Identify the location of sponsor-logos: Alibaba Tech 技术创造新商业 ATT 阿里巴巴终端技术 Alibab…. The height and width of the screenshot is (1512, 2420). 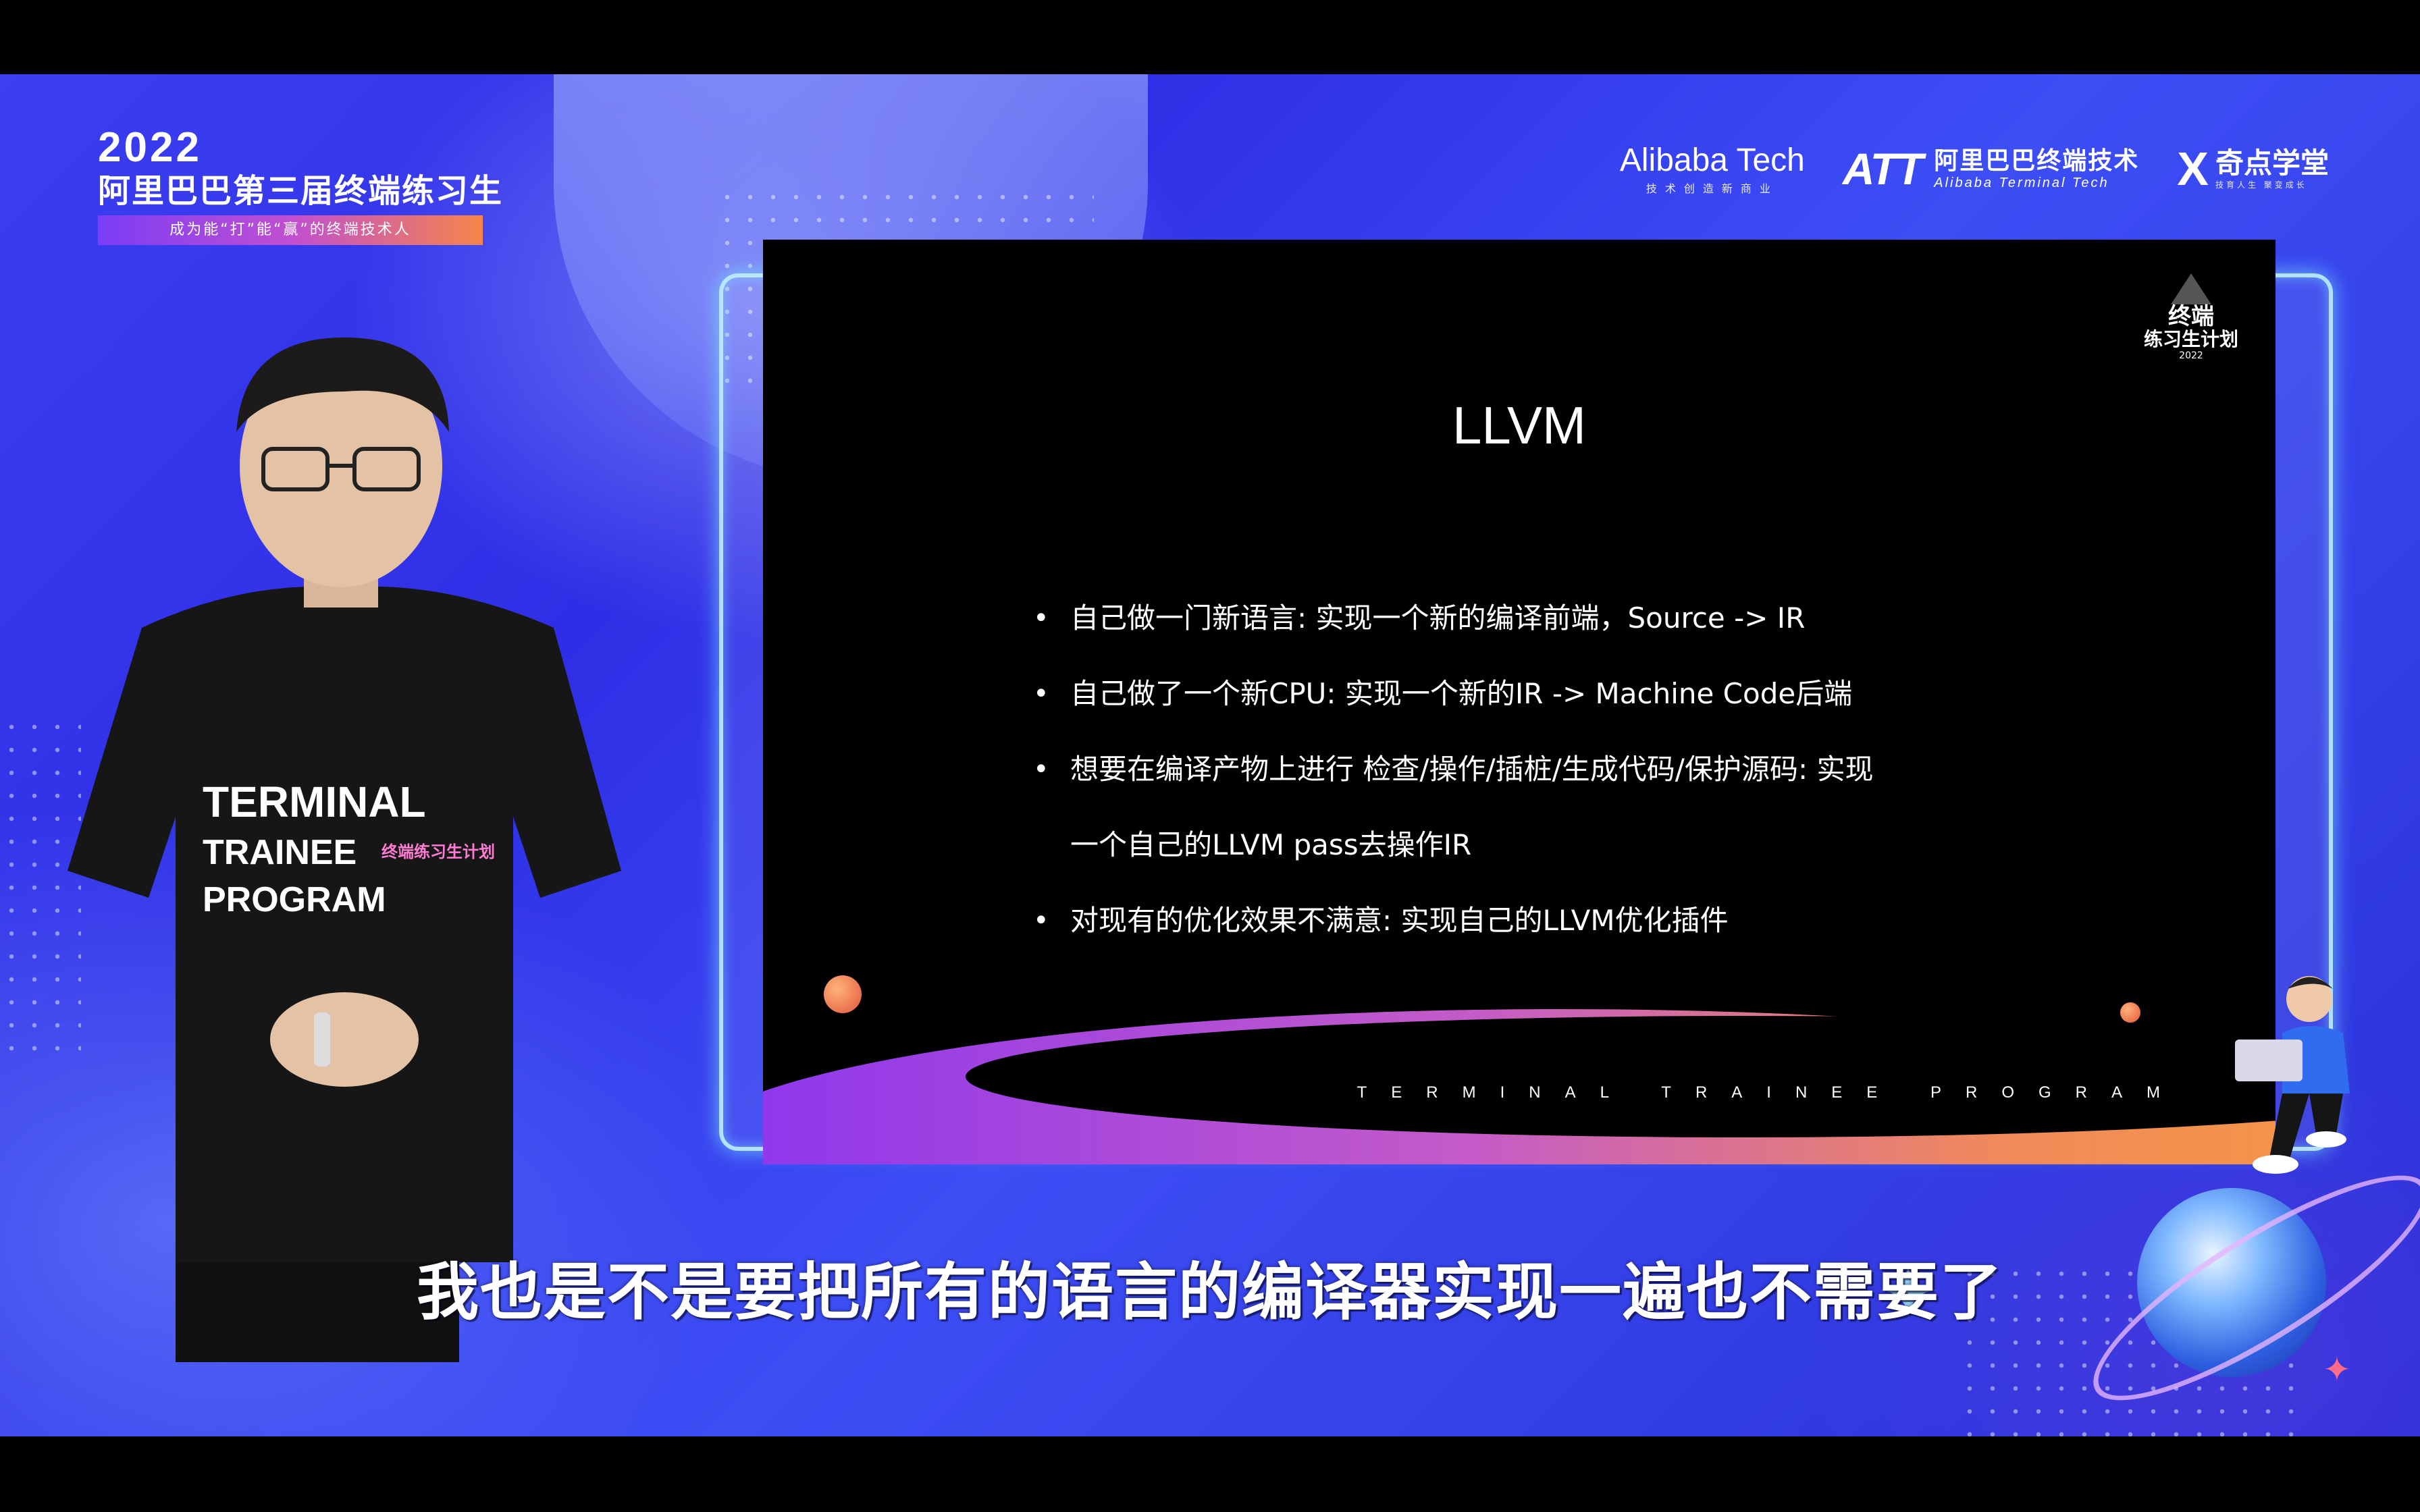
(1974, 169).